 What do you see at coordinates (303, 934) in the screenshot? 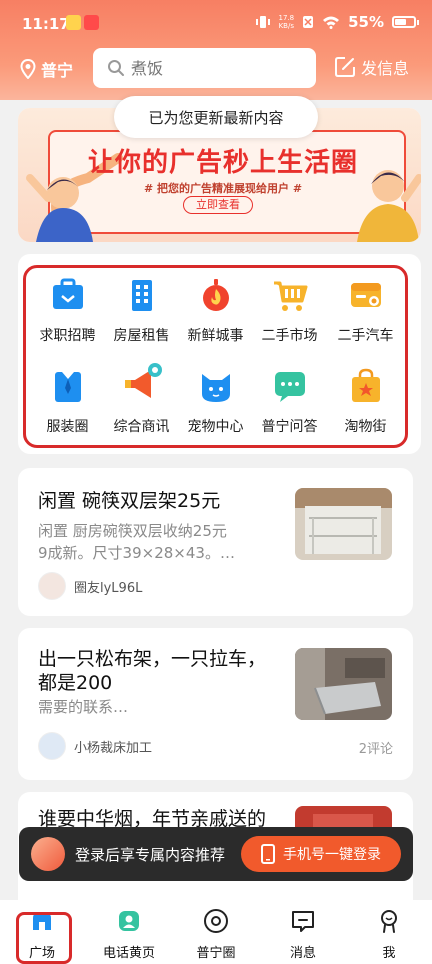
I see `tab-messages: 消息` at bounding box center [303, 934].